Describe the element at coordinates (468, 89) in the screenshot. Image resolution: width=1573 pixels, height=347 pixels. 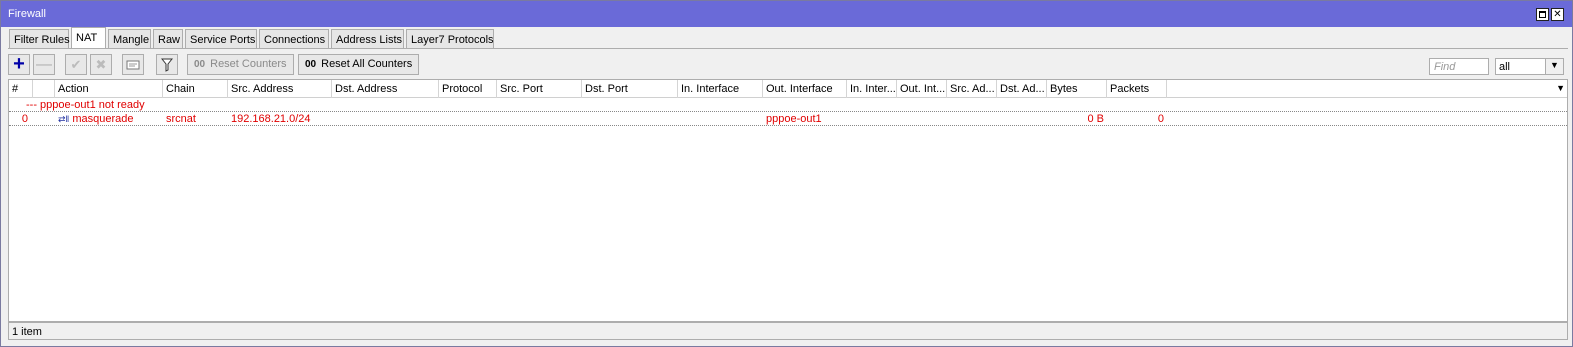
I see `column-header-protocol: Protocol` at that location.